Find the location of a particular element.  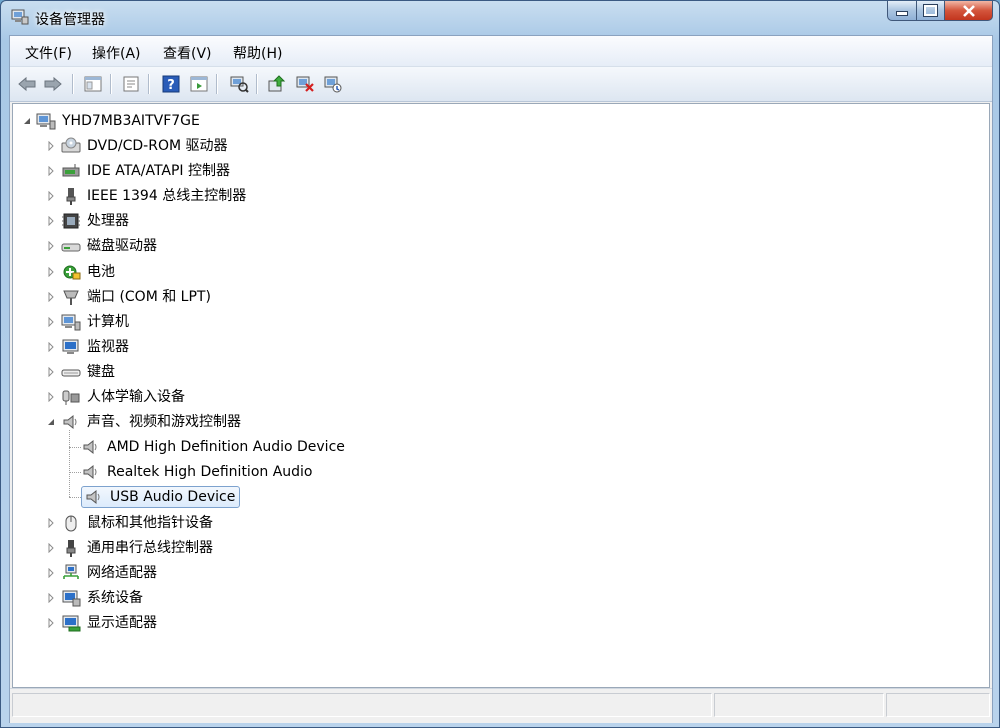

tree-category: 处理器 is located at coordinates (87, 221).